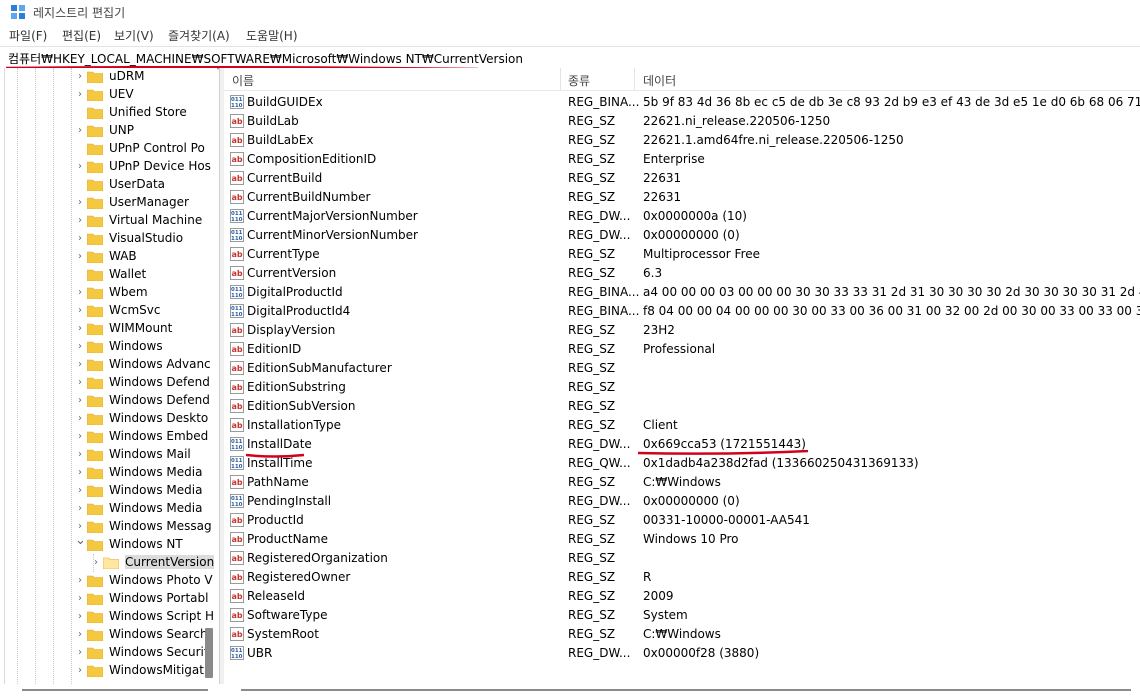 The width and height of the screenshot is (1140, 696). What do you see at coordinates (111, 329) in the screenshot?
I see `tree-item: › WIMMount` at bounding box center [111, 329].